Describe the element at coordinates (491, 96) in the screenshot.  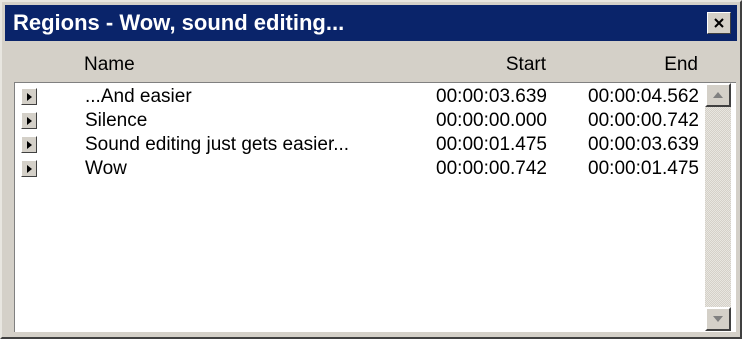
I see `region-start: 00:00:03.639` at that location.